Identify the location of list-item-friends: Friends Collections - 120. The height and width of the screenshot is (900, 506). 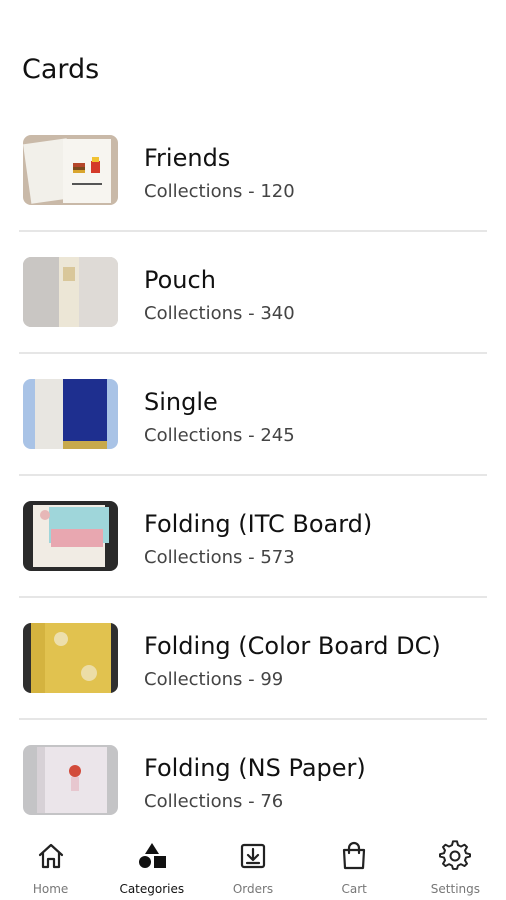
(253, 171).